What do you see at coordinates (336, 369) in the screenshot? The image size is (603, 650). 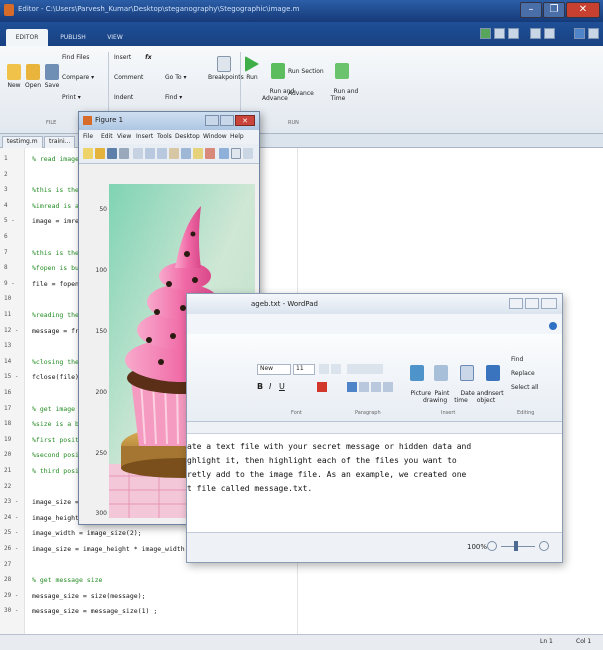 I see `shrink-font-icon` at bounding box center [336, 369].